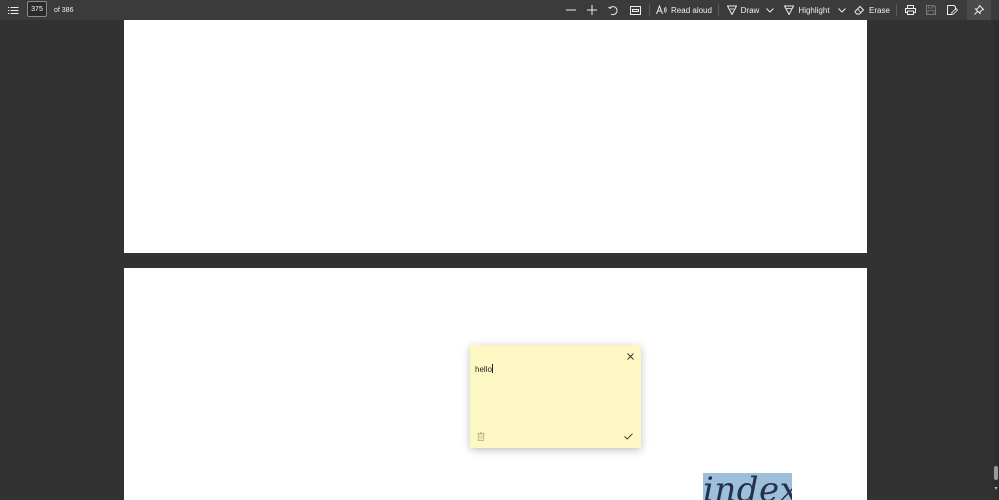 This screenshot has width=999, height=500. Describe the element at coordinates (731, 10) in the screenshot. I see `draw-pen-icon` at that location.